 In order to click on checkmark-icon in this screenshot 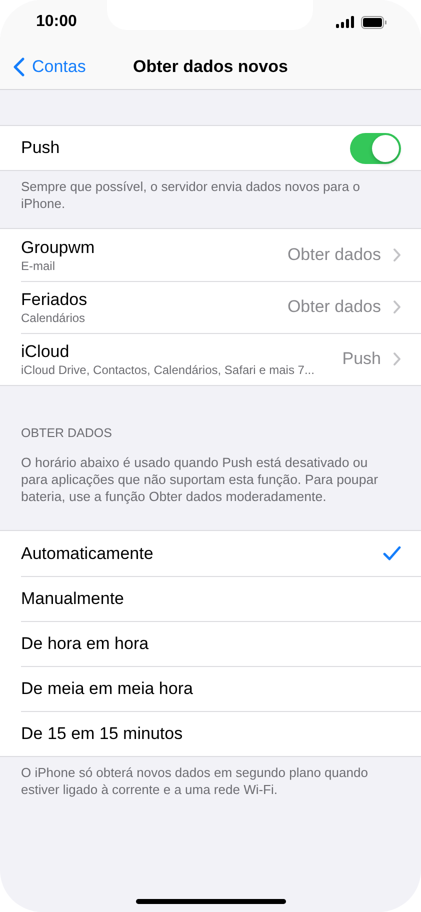, I will do `click(392, 553)`.